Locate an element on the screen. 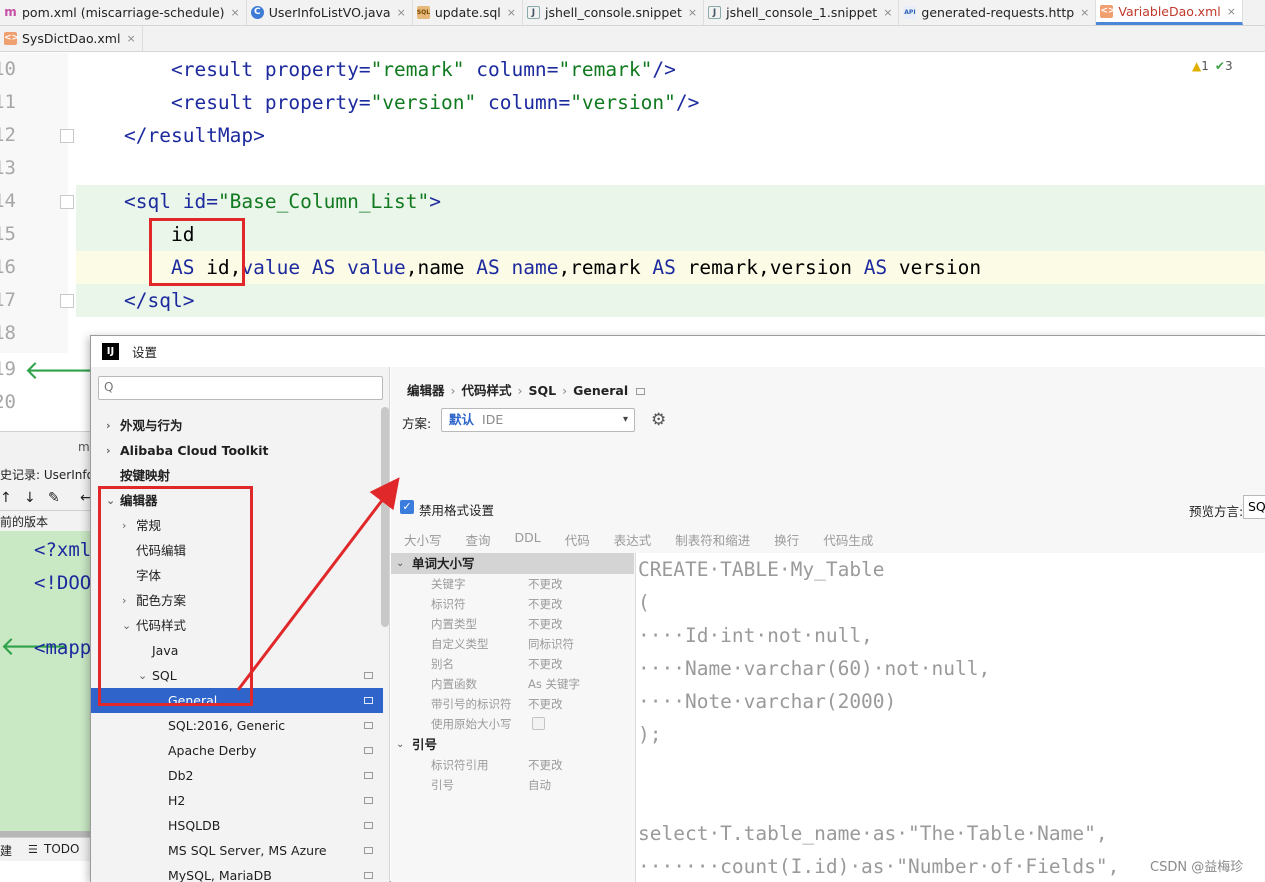 The height and width of the screenshot is (882, 1265). code-text: <sql id="Base_Column_List"> is located at coordinates (283, 201).